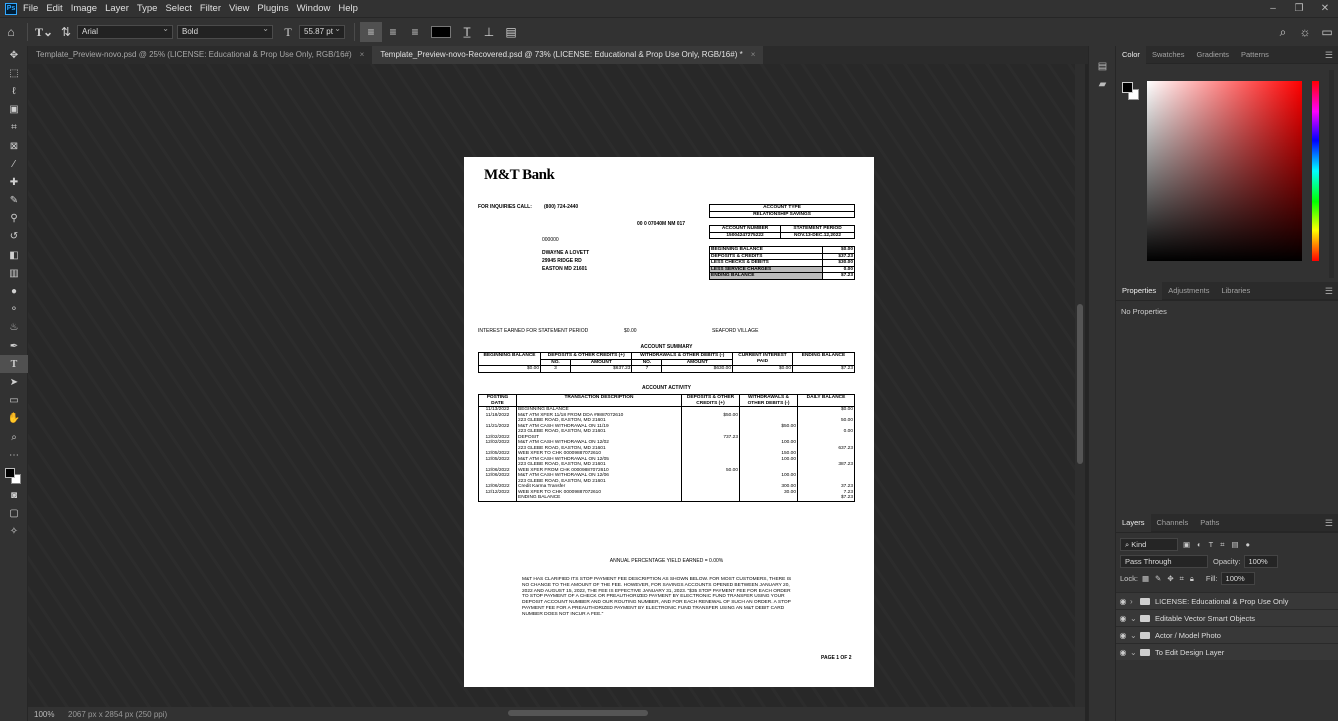 This screenshot has width=1338, height=721. I want to click on menu-edit: Edit, so click(54, 8).